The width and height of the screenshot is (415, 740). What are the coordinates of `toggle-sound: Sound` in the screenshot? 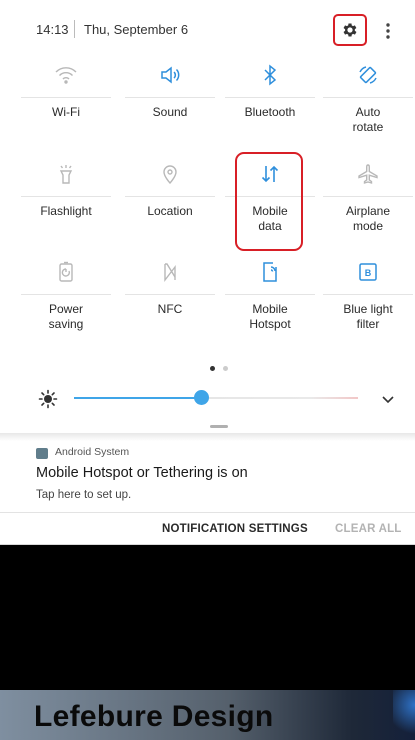 It's located at (170, 102).